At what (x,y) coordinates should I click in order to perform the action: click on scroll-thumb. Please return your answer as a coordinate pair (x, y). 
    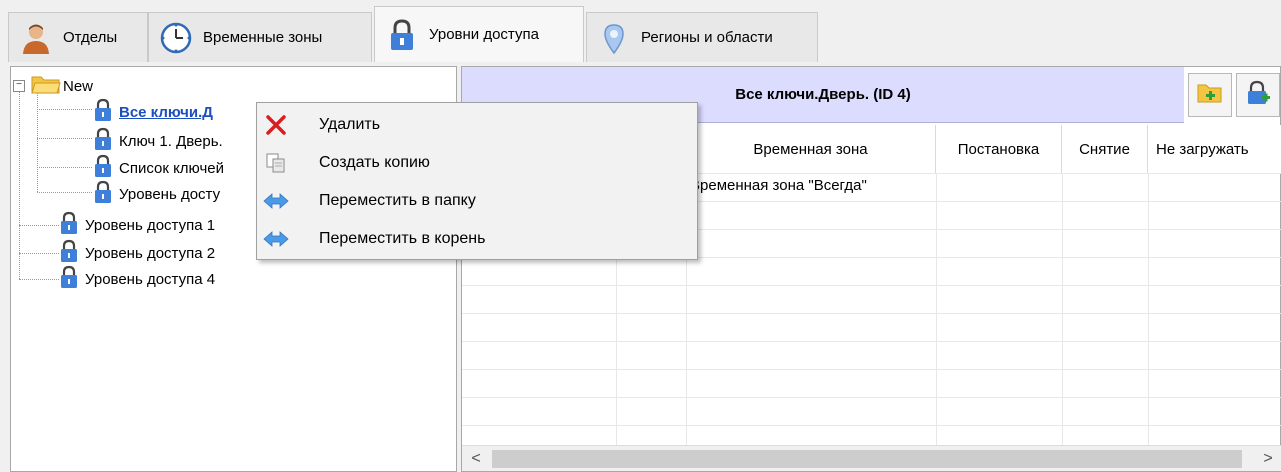
    Looking at the image, I should click on (867, 459).